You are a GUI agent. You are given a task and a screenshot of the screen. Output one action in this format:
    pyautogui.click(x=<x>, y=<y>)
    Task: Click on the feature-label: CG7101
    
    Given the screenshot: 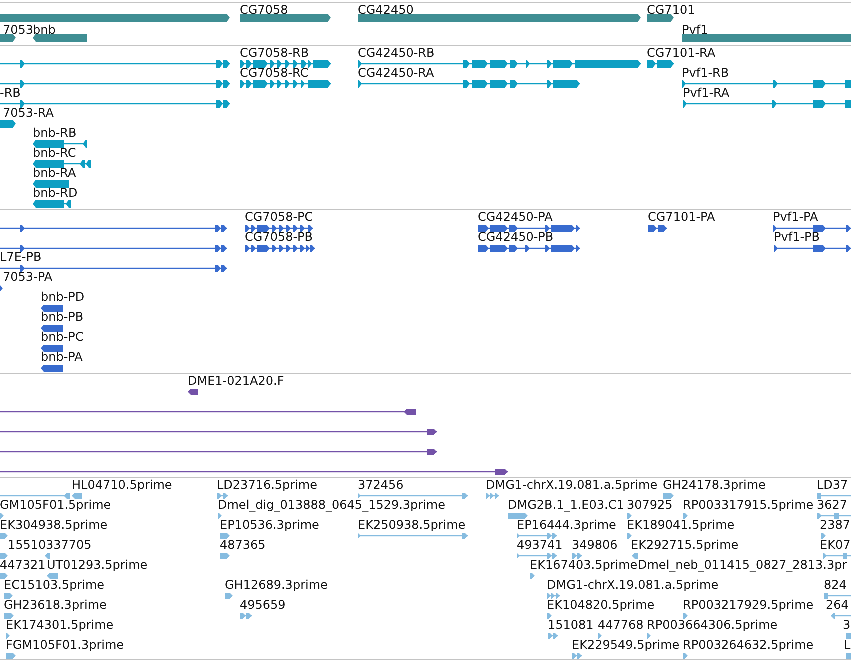 What is the action you would take?
    pyautogui.click(x=671, y=10)
    